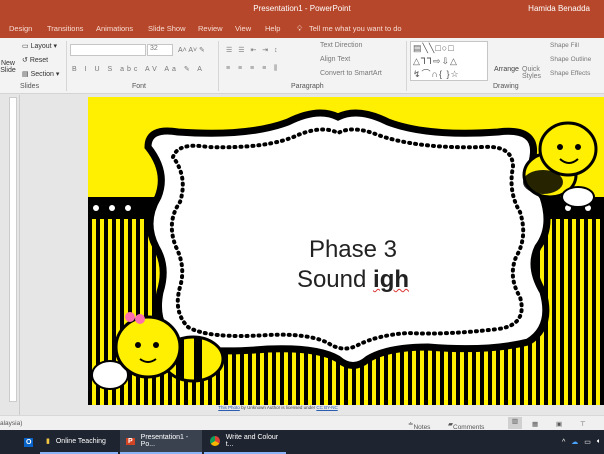 This screenshot has width=604, height=454. Describe the element at coordinates (302, 423) in the screenshot. I see `status-bar: alaysia) ≐ Notes ▰ Comments ▥ ▦ ▣ ⊤` at that location.